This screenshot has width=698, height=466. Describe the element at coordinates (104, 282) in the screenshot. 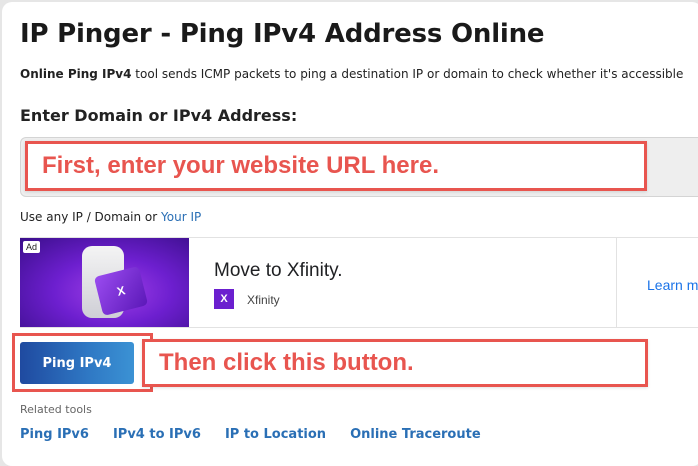

I see `ad-image: Ad X` at that location.